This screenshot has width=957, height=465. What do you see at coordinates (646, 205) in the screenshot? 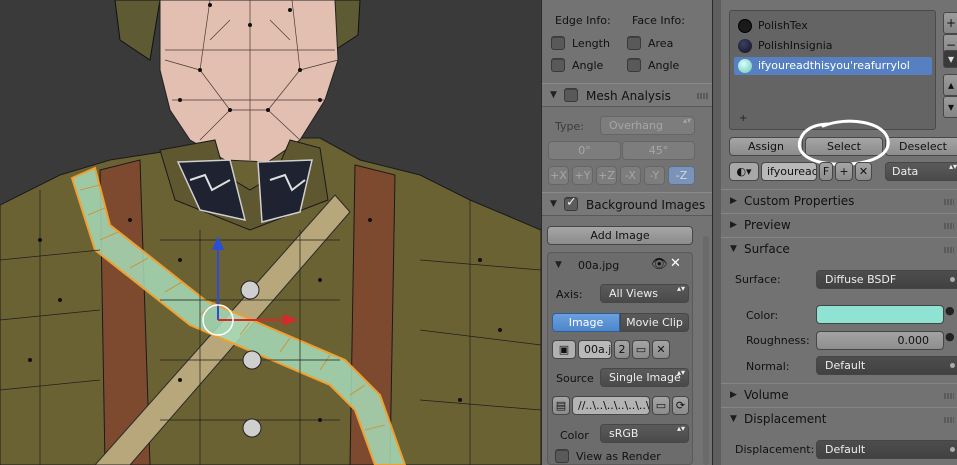
I see `background-images-title: Background Images` at bounding box center [646, 205].